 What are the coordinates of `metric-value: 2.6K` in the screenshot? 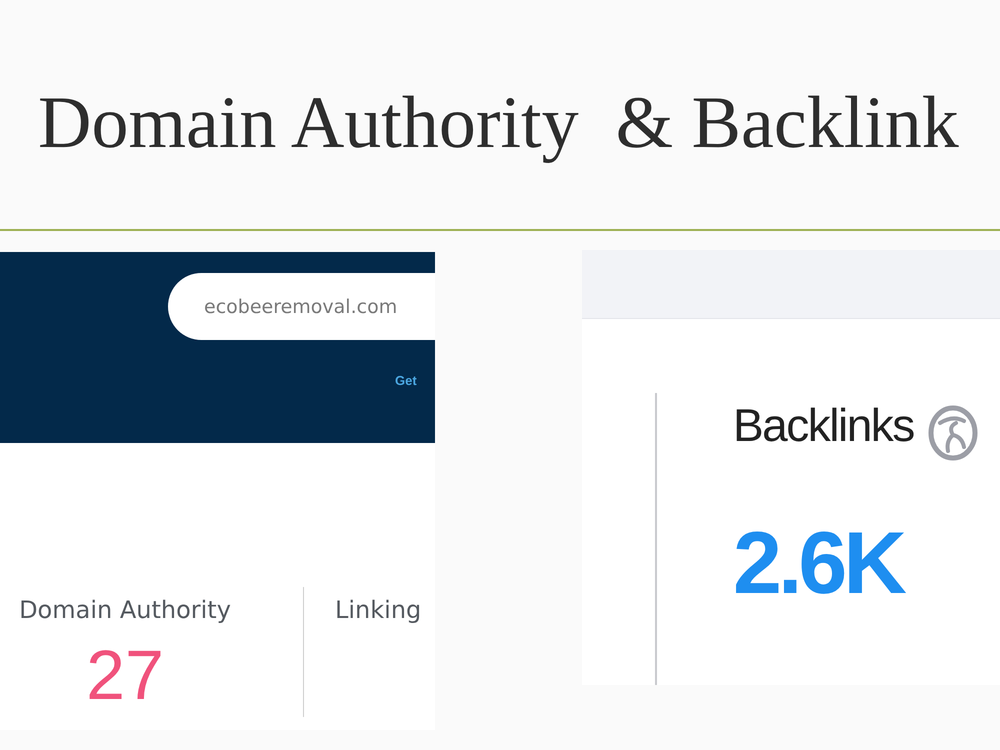 It's located at (818, 563).